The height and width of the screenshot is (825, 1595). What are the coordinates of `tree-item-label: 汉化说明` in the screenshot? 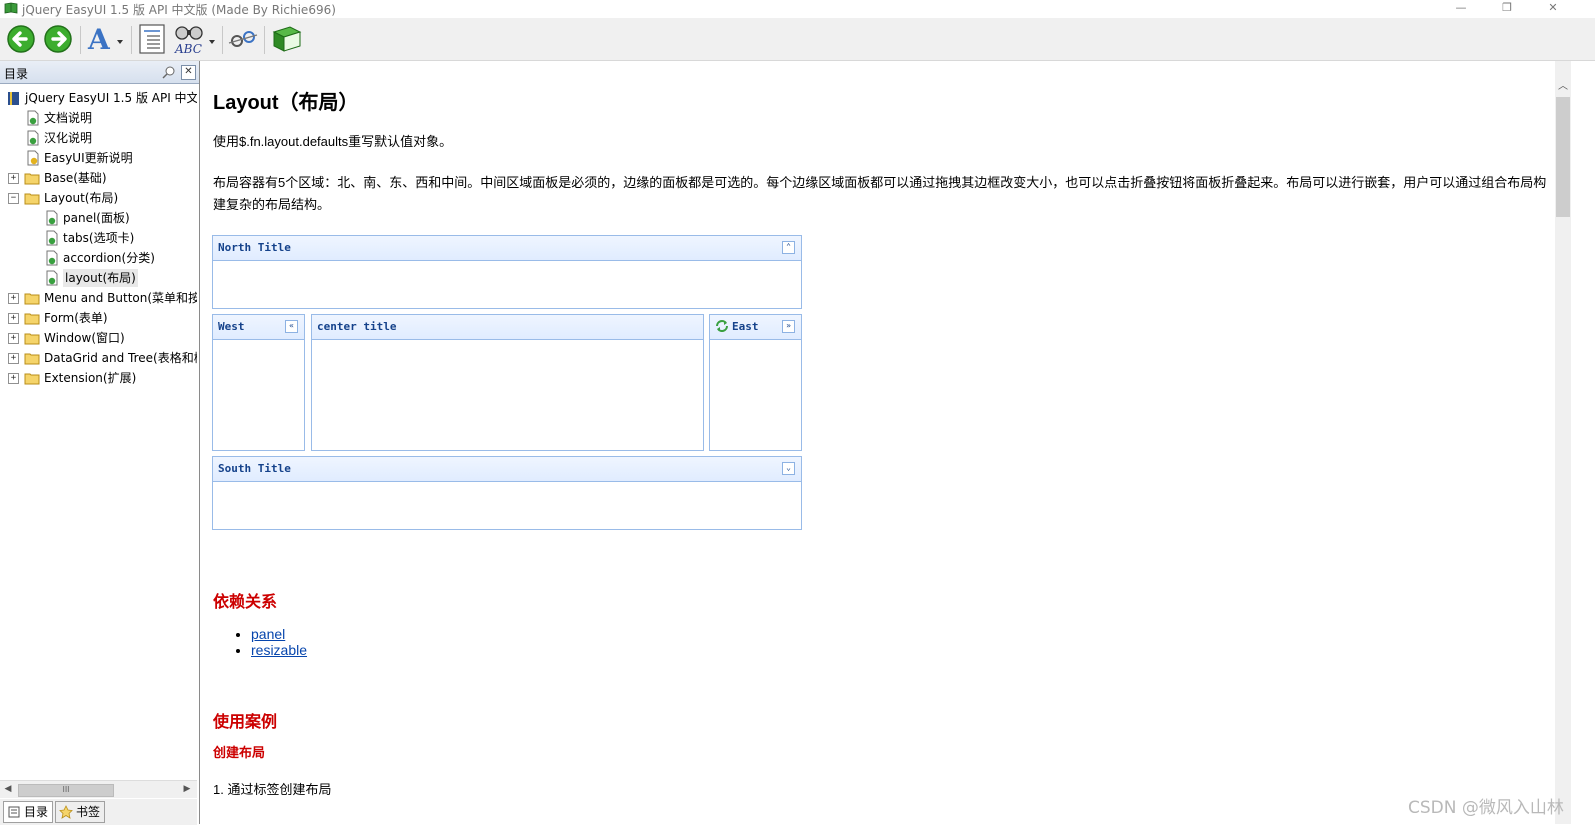 It's located at (68, 138).